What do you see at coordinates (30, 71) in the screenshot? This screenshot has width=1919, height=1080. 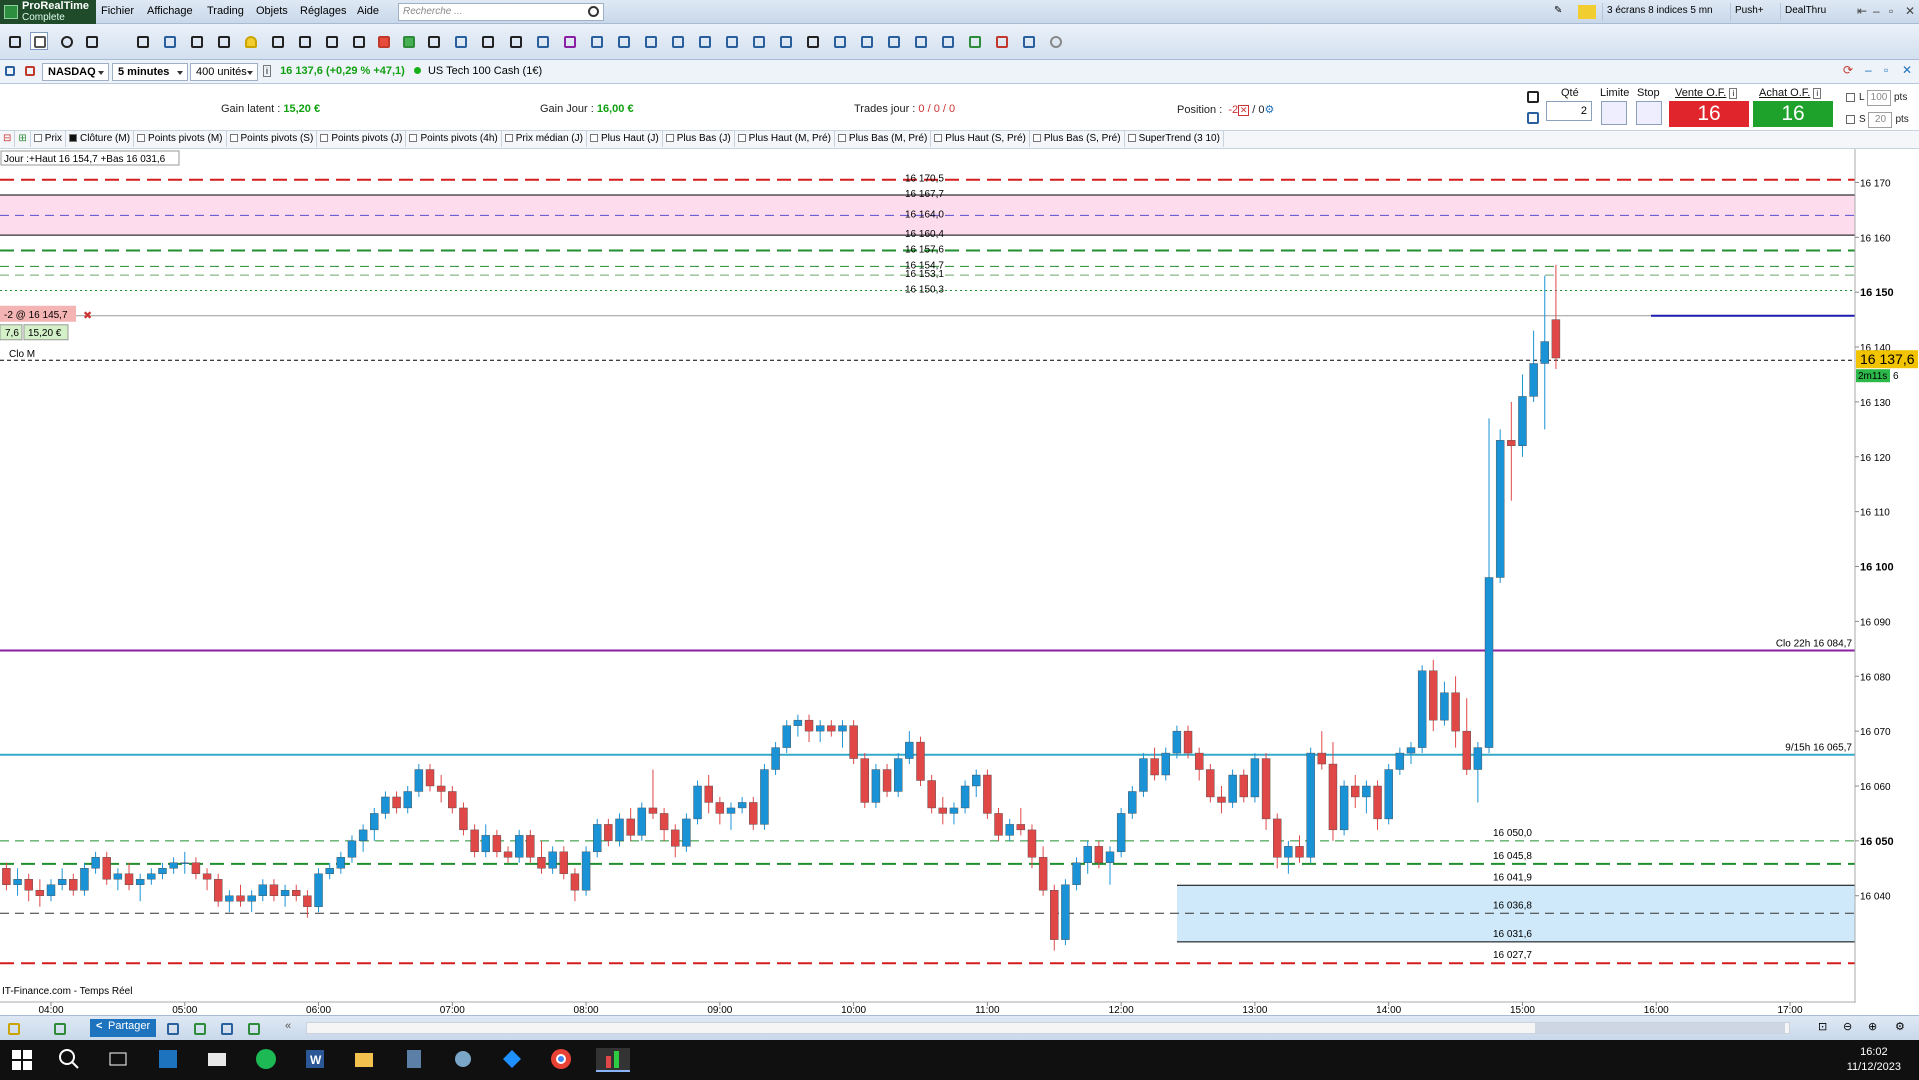 I see `instrument-list-icon` at bounding box center [30, 71].